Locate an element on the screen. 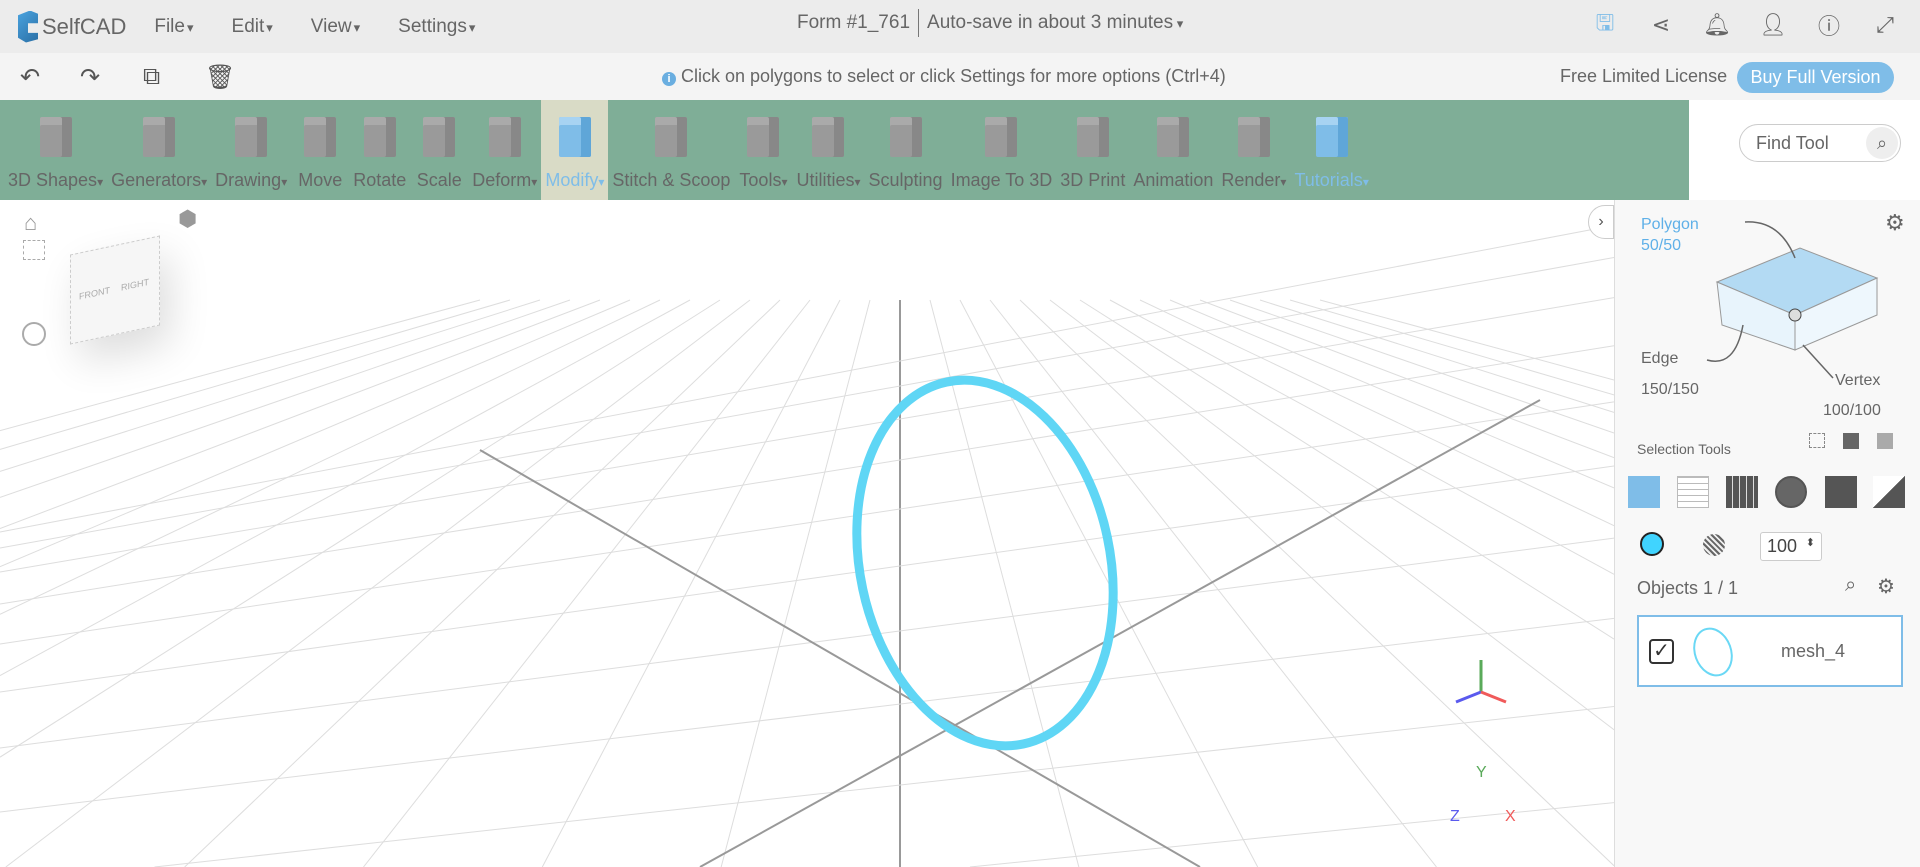 The width and height of the screenshot is (1920, 867). collapse-panel-button: › is located at coordinates (1601, 222).